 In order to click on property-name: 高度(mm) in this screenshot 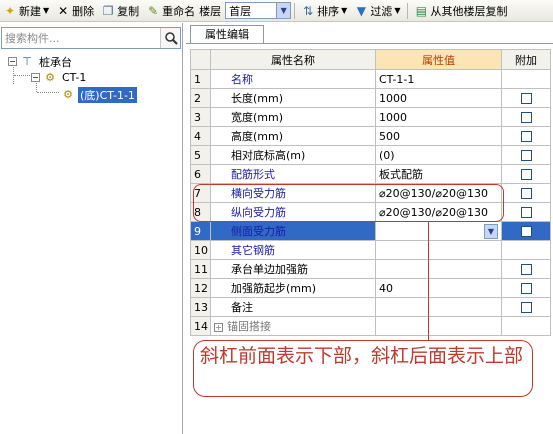, I will do `click(257, 136)`.